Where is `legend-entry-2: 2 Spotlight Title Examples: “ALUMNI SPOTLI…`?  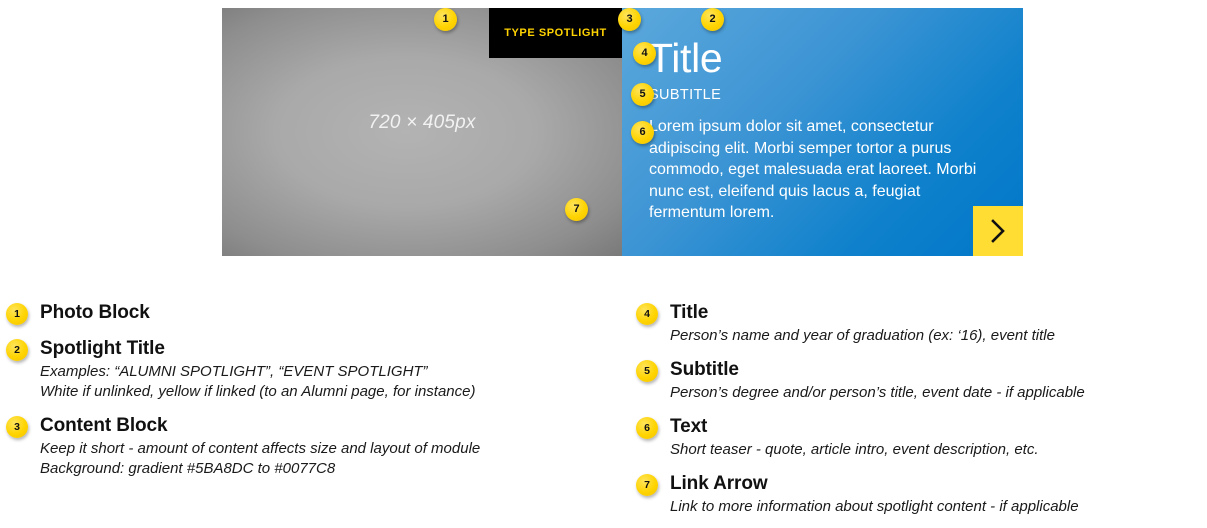 legend-entry-2: 2 Spotlight Title Examples: “ALUMNI SPOTLI… is located at coordinates (306, 369).